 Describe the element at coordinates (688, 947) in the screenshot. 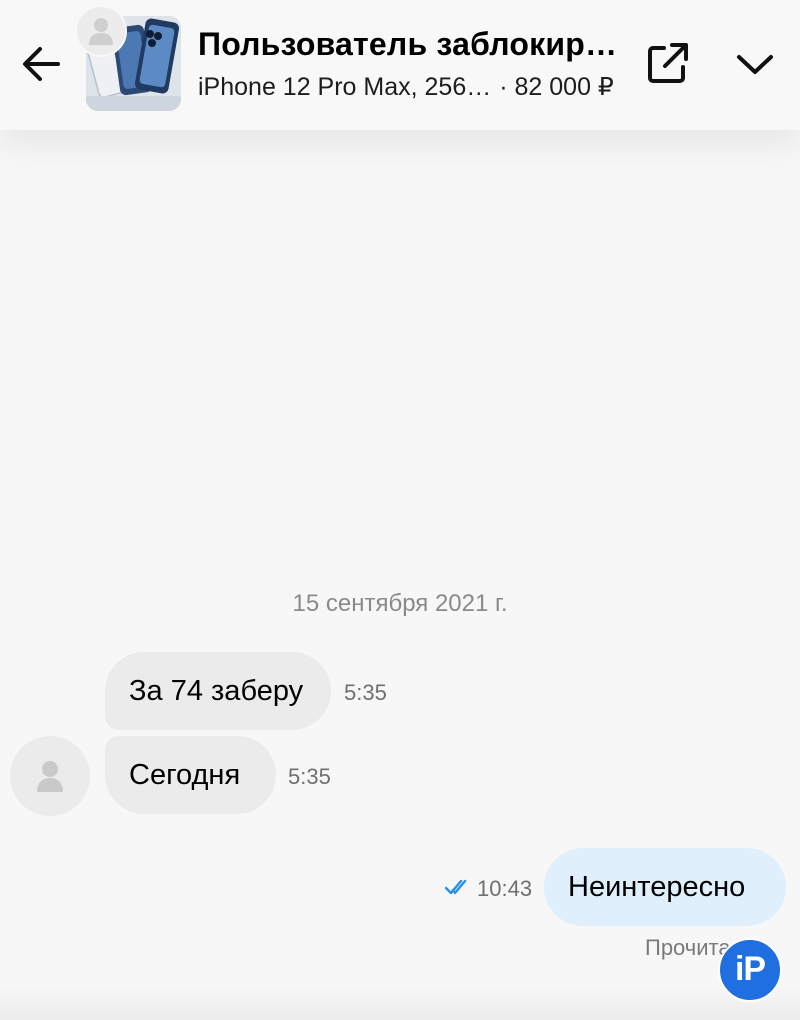

I see `read-status: Прочита` at that location.